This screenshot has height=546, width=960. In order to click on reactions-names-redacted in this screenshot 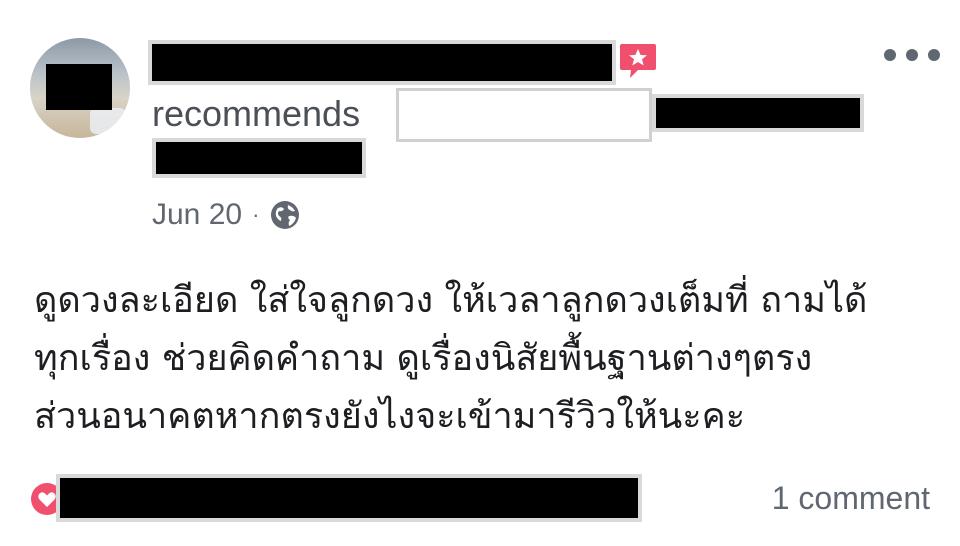, I will do `click(349, 498)`.